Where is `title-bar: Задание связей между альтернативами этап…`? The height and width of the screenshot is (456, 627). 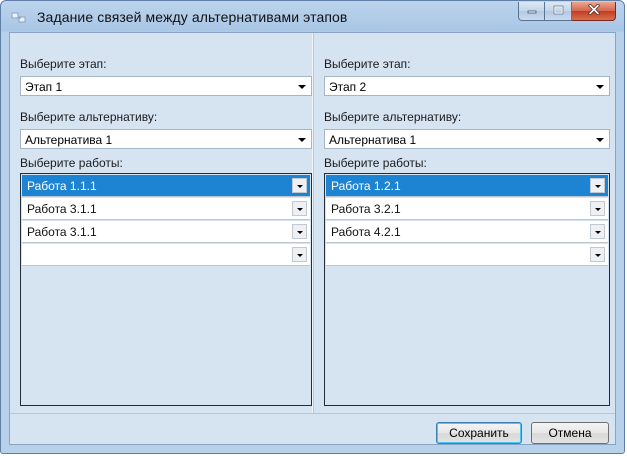 title-bar: Задание связей между альтернативами этап… is located at coordinates (312, 17).